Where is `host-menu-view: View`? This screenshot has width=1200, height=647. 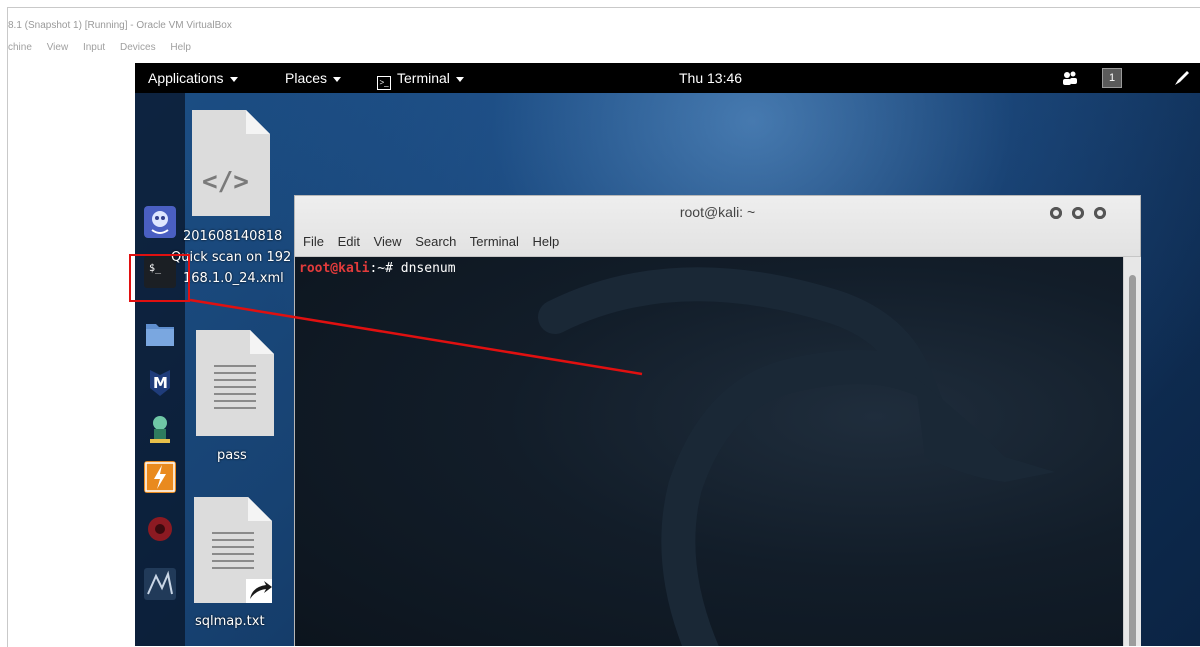
host-menu-view: View is located at coordinates (58, 47).